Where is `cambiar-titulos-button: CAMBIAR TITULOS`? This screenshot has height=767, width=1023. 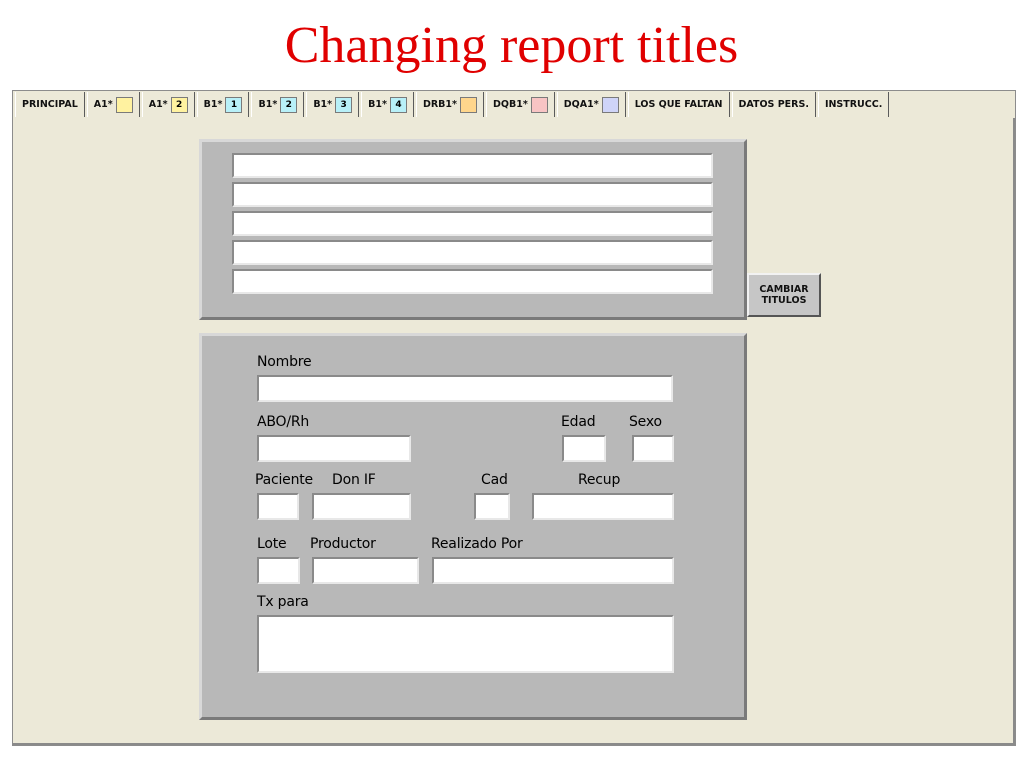
cambiar-titulos-button: CAMBIAR TITULOS is located at coordinates (784, 295).